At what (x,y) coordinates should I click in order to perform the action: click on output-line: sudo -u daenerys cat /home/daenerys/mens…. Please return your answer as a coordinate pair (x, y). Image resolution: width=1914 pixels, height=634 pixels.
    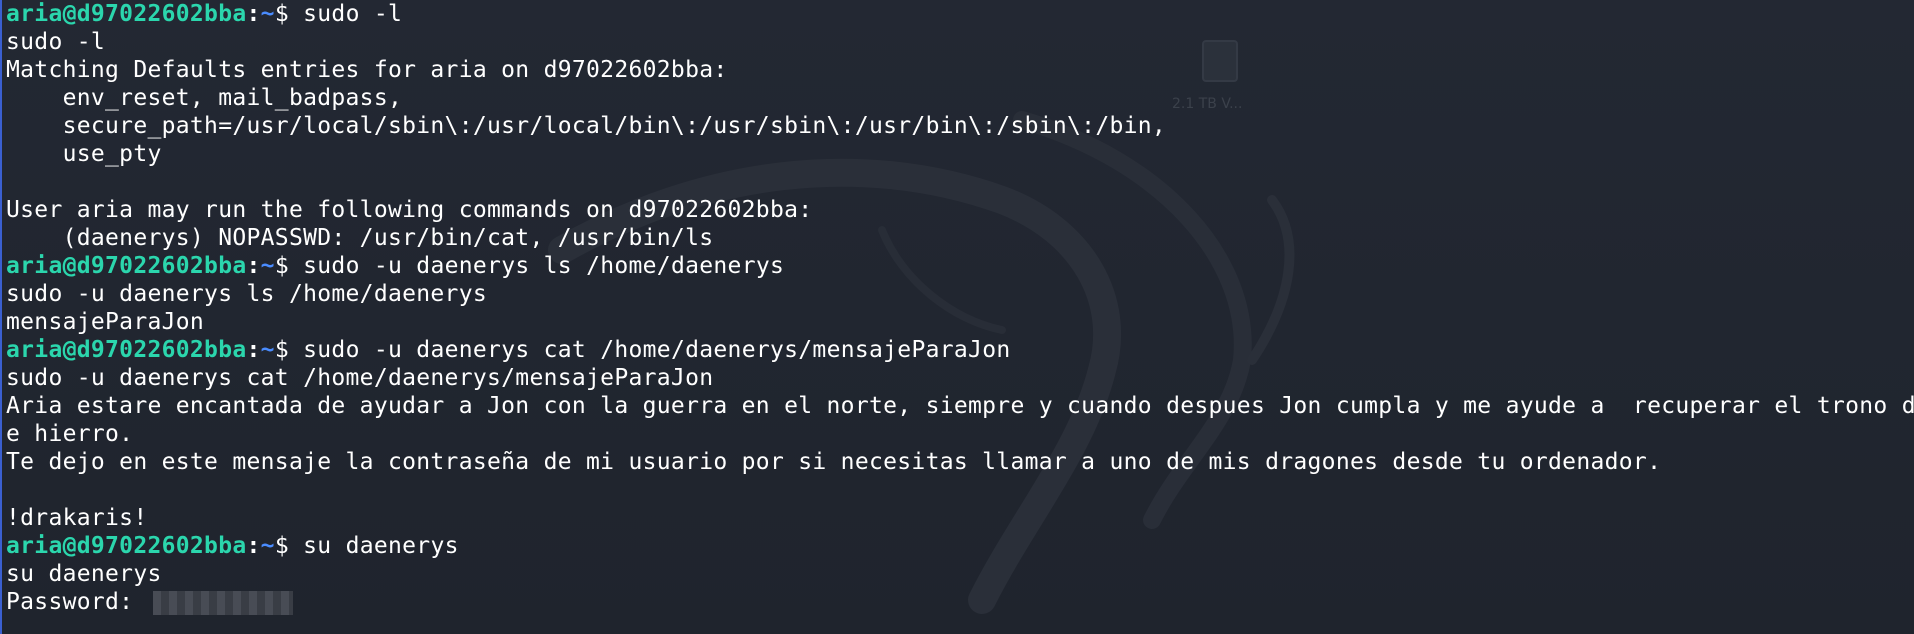
    Looking at the image, I should click on (360, 378).